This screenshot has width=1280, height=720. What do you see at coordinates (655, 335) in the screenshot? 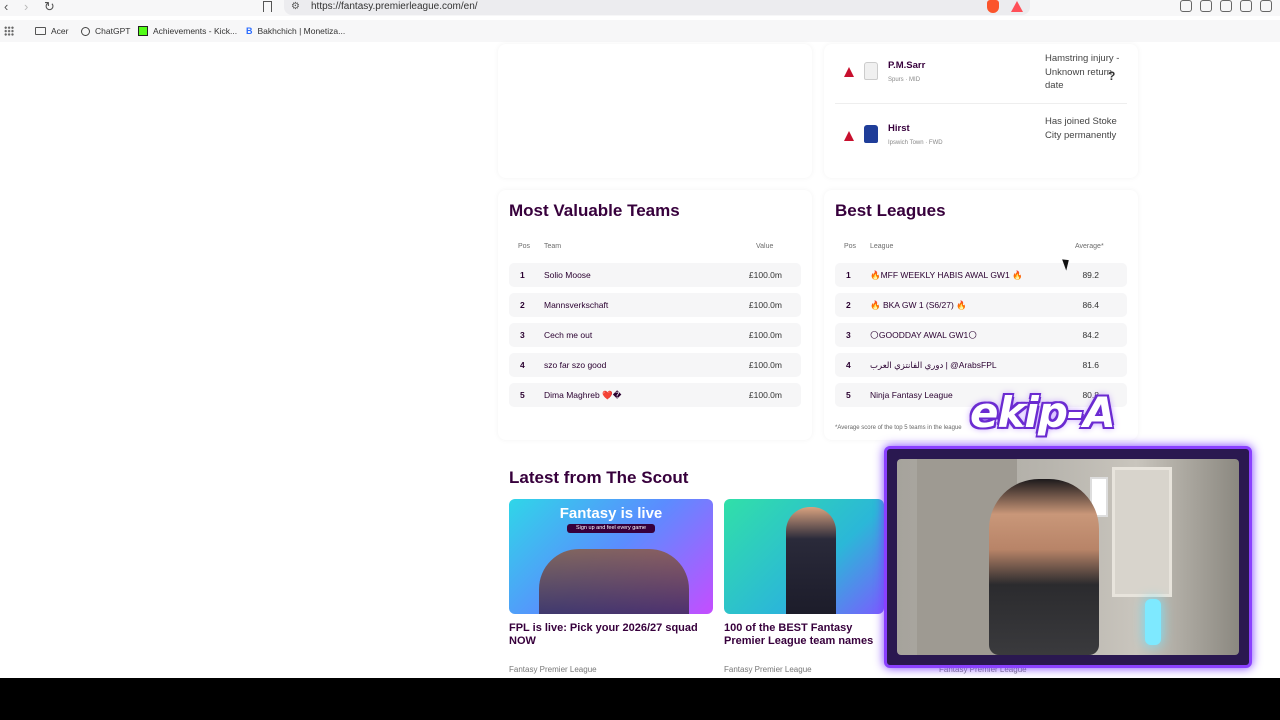
I see `team-row: 3 Cech me out £100.0m` at bounding box center [655, 335].